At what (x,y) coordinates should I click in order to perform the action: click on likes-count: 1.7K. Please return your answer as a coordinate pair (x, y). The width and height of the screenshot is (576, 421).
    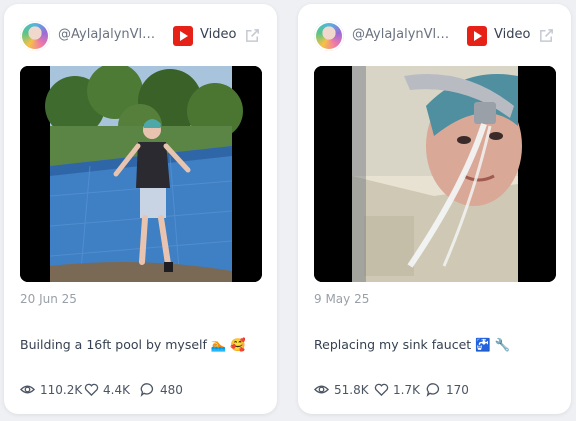
    Looking at the image, I should click on (406, 390).